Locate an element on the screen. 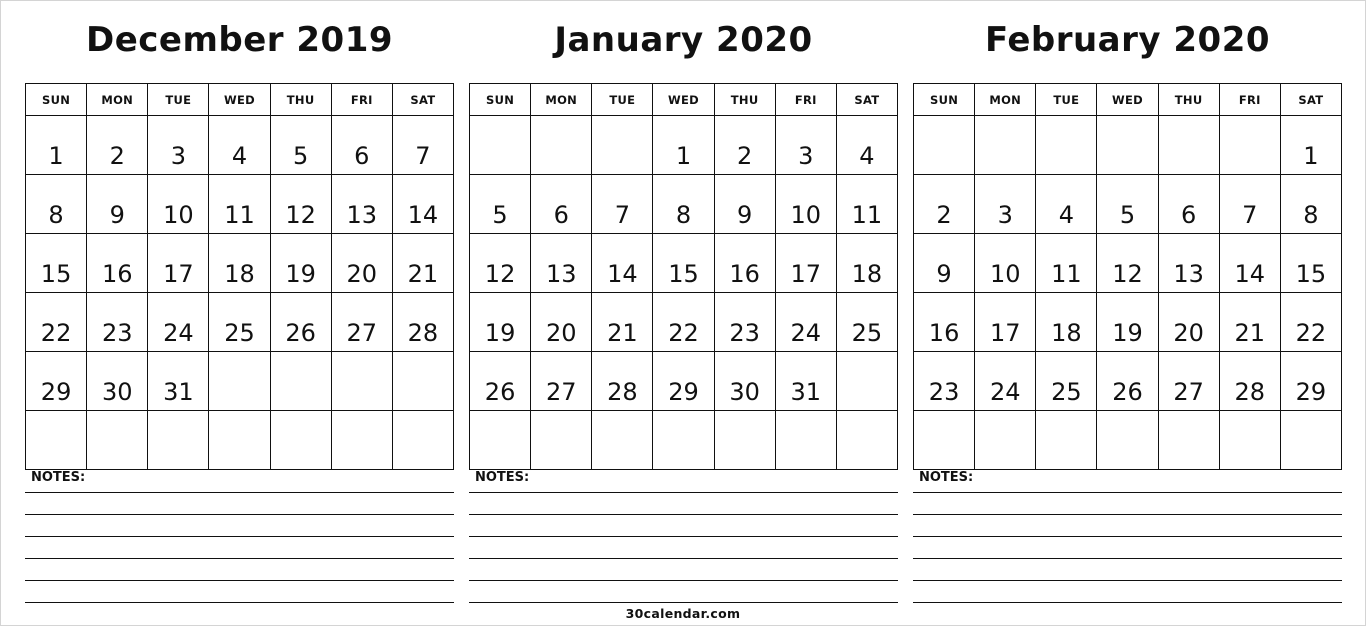 The width and height of the screenshot is (1366, 626). week-row: 22 23 24 25 26 27 28 is located at coordinates (239, 322).